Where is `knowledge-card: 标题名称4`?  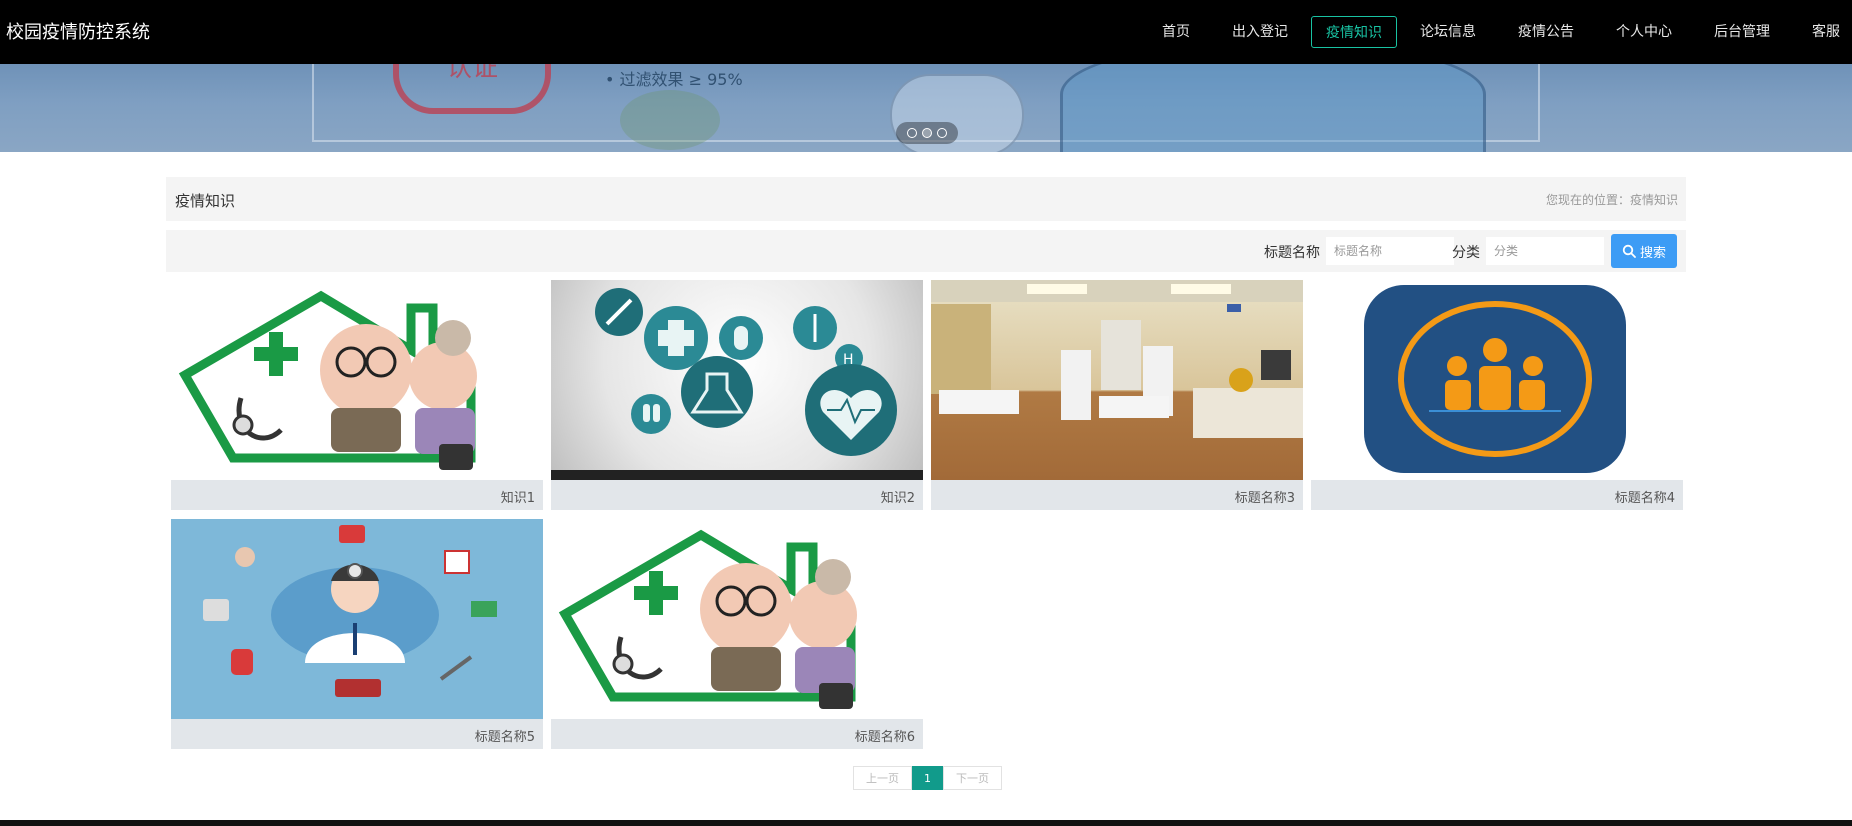 knowledge-card: 标题名称4 is located at coordinates (1497, 396).